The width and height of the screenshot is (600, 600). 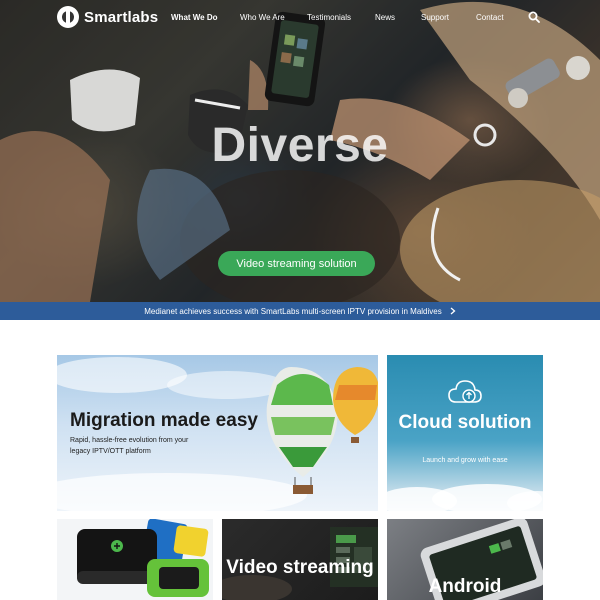 I want to click on nav-item-testimonials: Testimonials, so click(x=329, y=17).